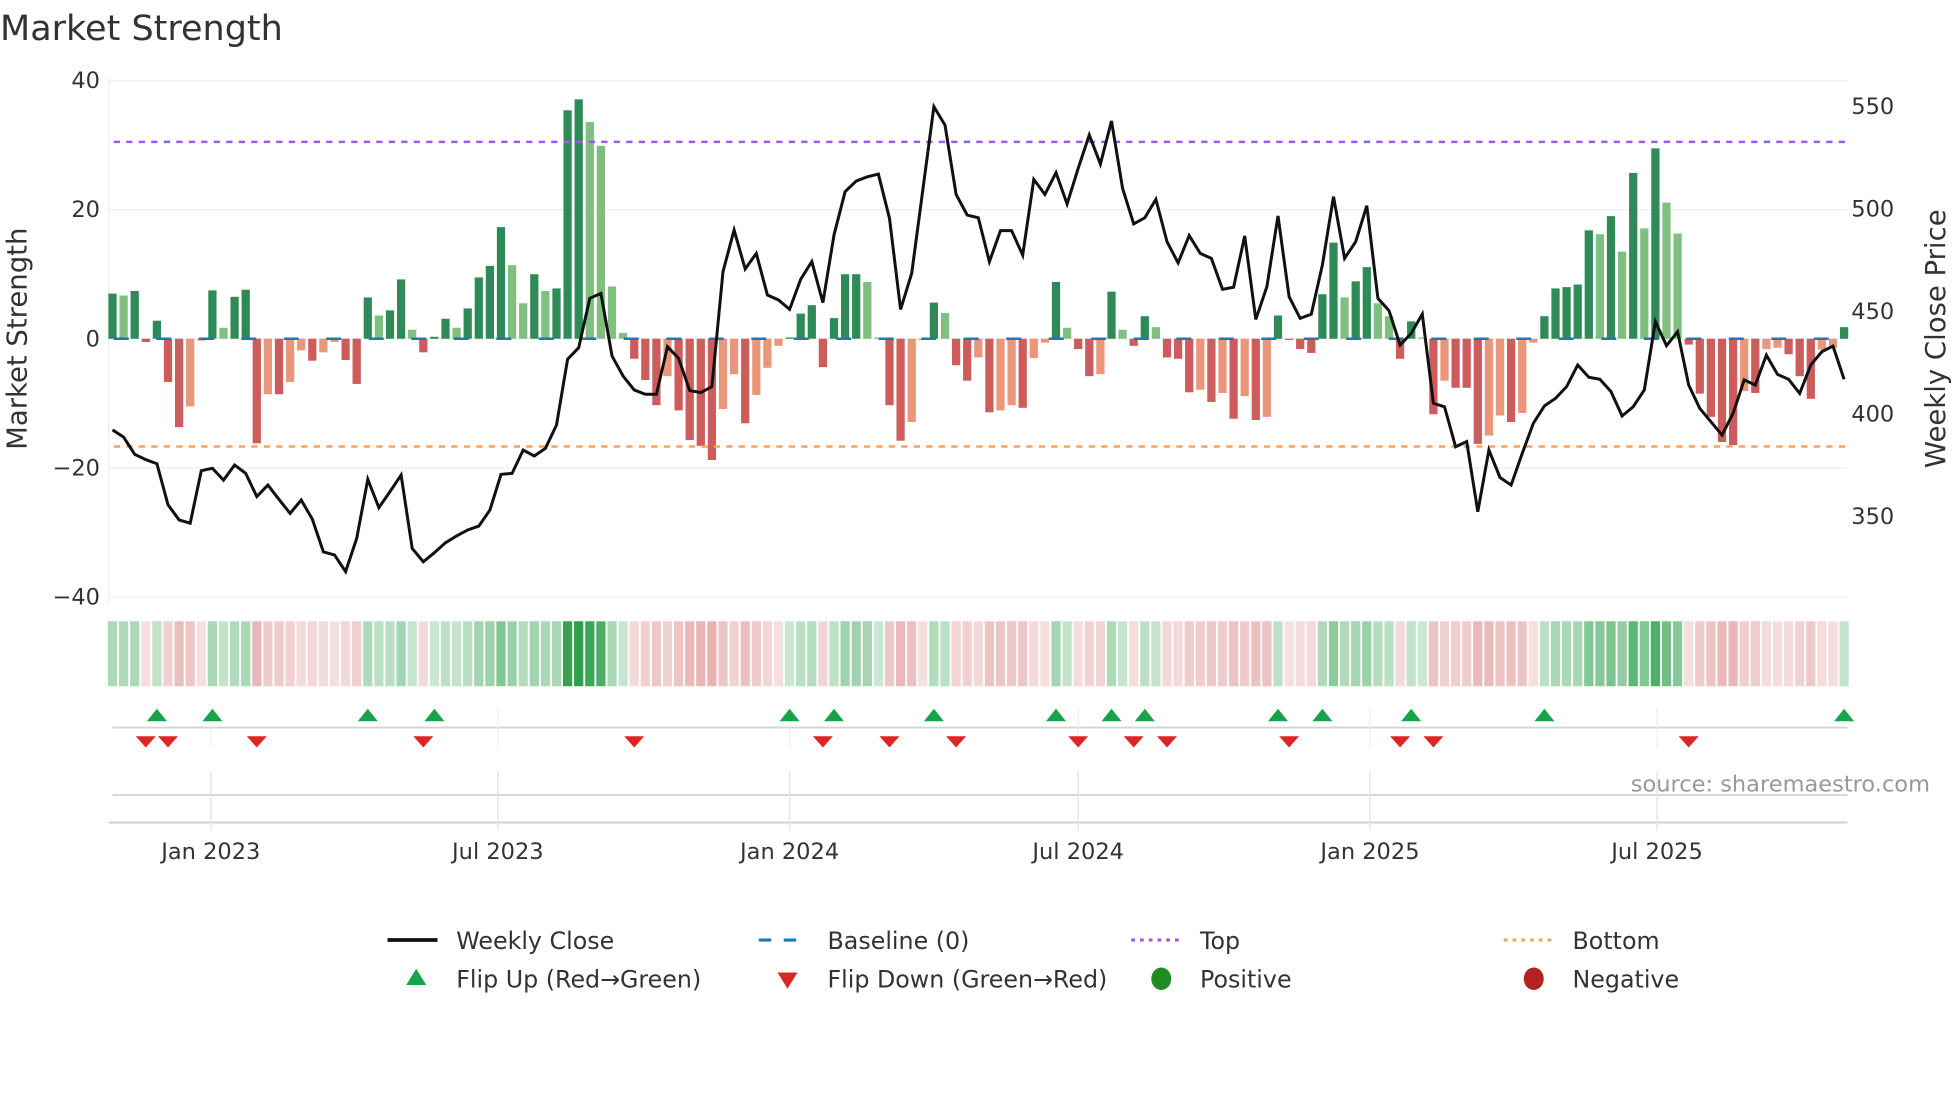  What do you see at coordinates (85, 210) in the screenshot?
I see `y-tick-label: 20` at bounding box center [85, 210].